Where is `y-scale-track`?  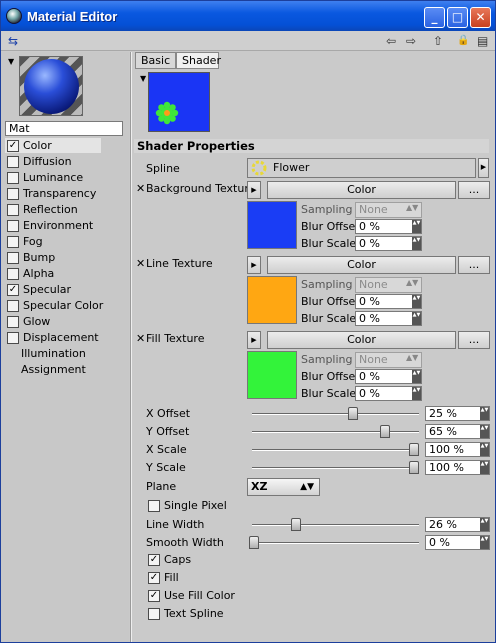
y-scale-track is located at coordinates (335, 468).